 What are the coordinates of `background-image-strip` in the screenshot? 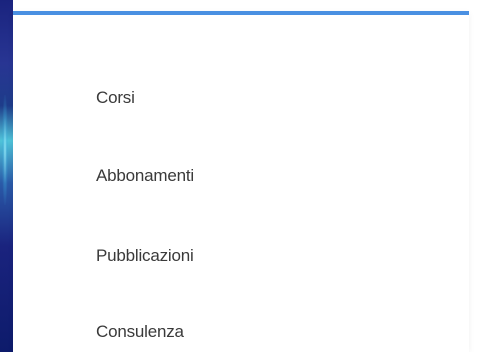 It's located at (6, 176).